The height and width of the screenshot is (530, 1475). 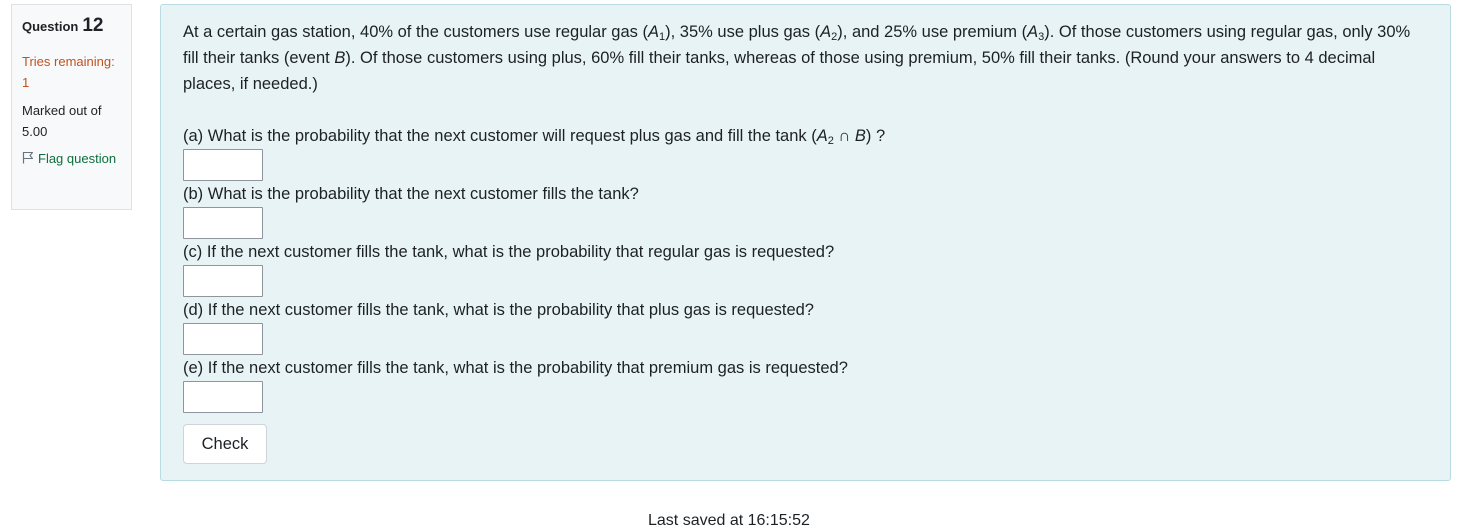 I want to click on flag-question-link: Flag question, so click(x=76, y=158).